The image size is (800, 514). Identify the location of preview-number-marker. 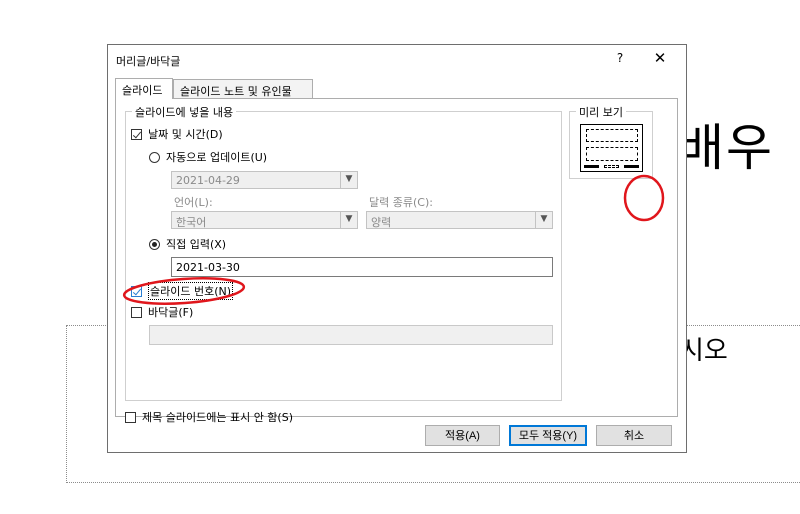
(631, 166).